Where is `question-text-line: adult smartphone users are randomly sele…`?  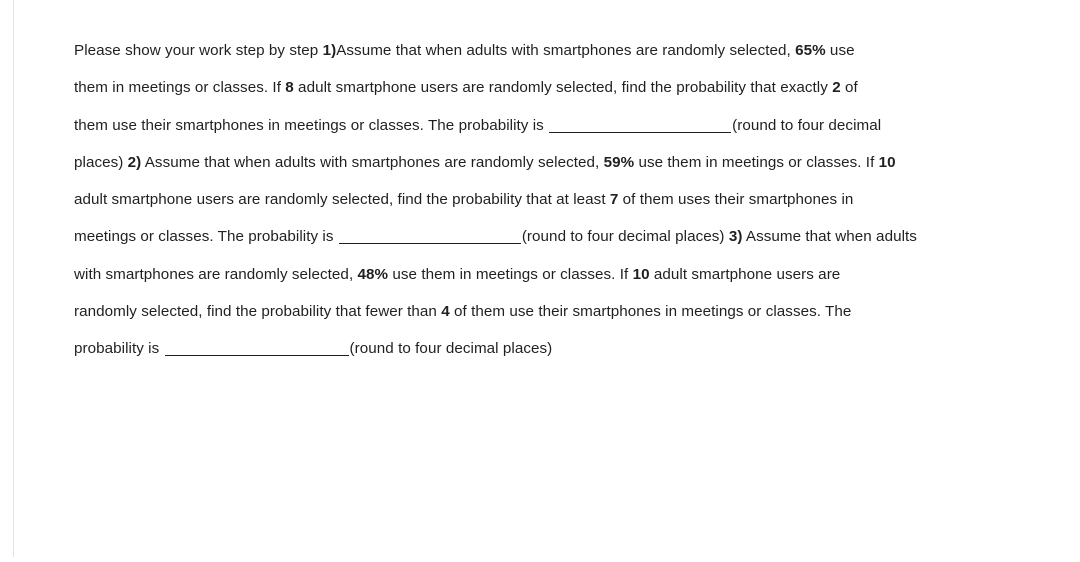
question-text-line: adult smartphone users are randomly sele… is located at coordinates (571, 199).